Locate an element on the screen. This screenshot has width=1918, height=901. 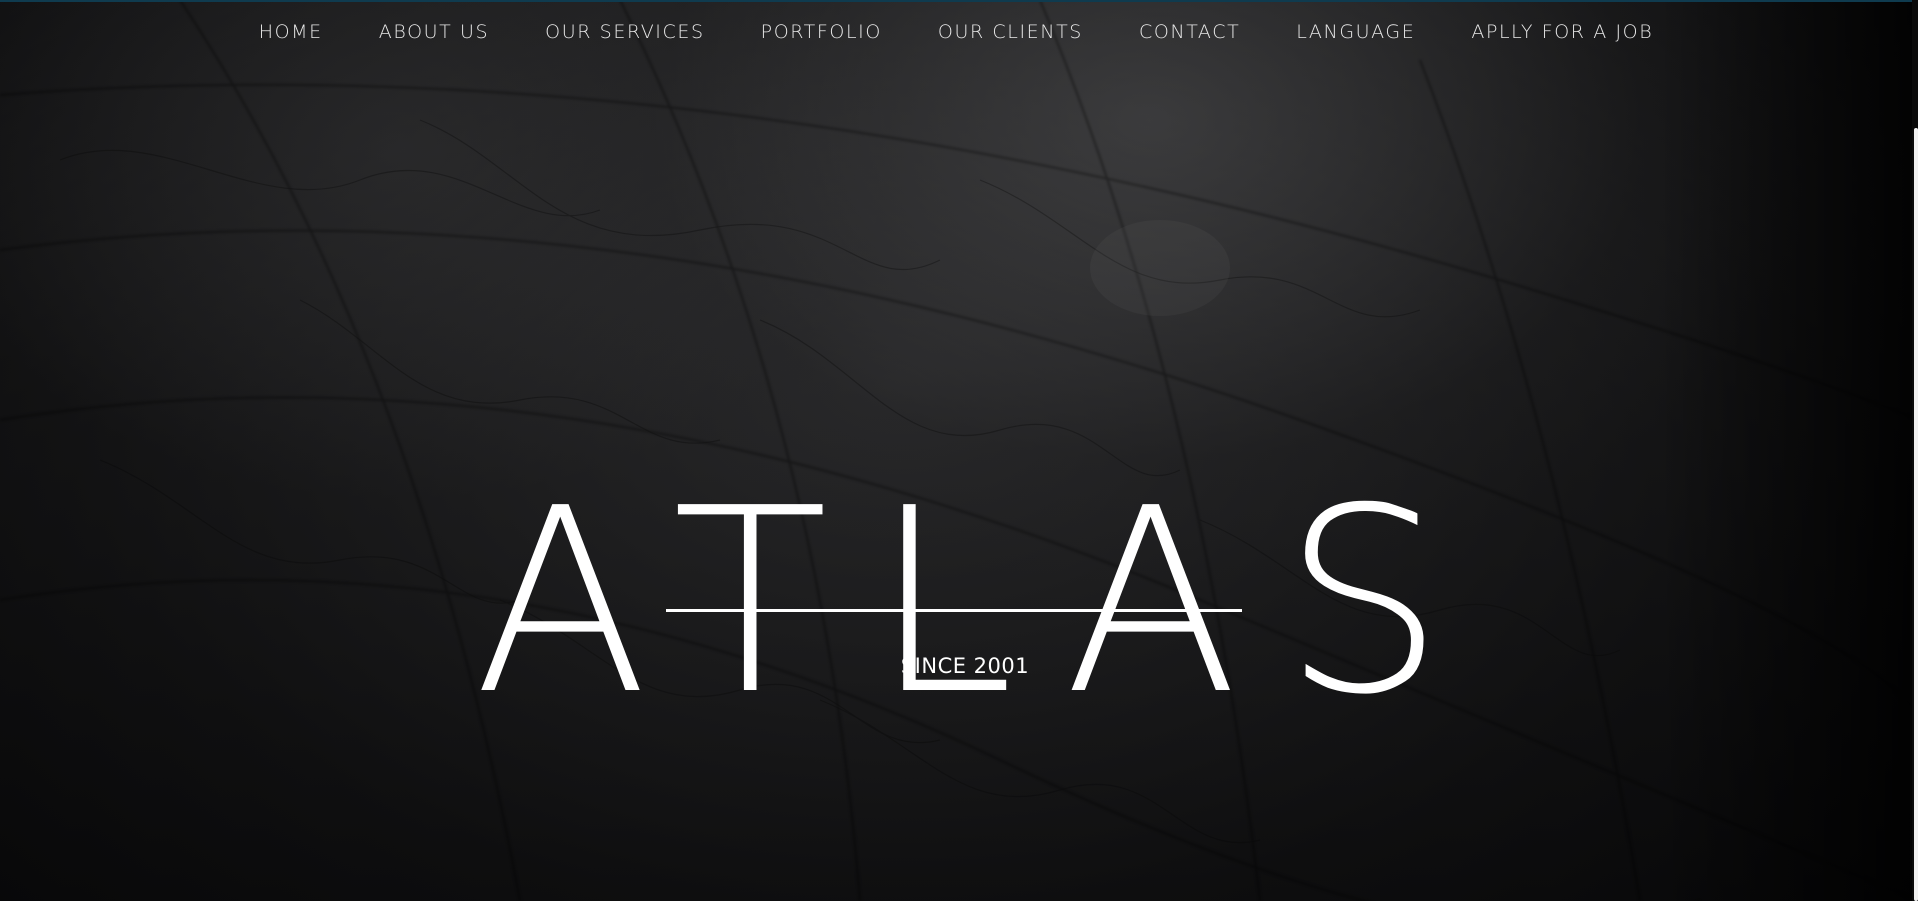
nav-item-contact: CONTACT is located at coordinates (1189, 32).